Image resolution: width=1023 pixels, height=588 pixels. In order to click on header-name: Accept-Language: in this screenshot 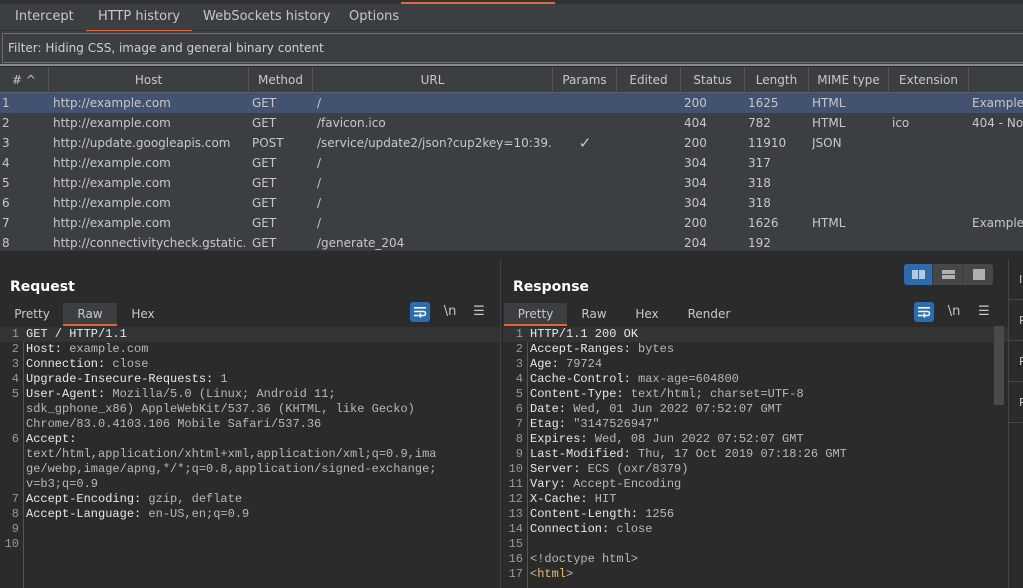, I will do `click(84, 514)`.